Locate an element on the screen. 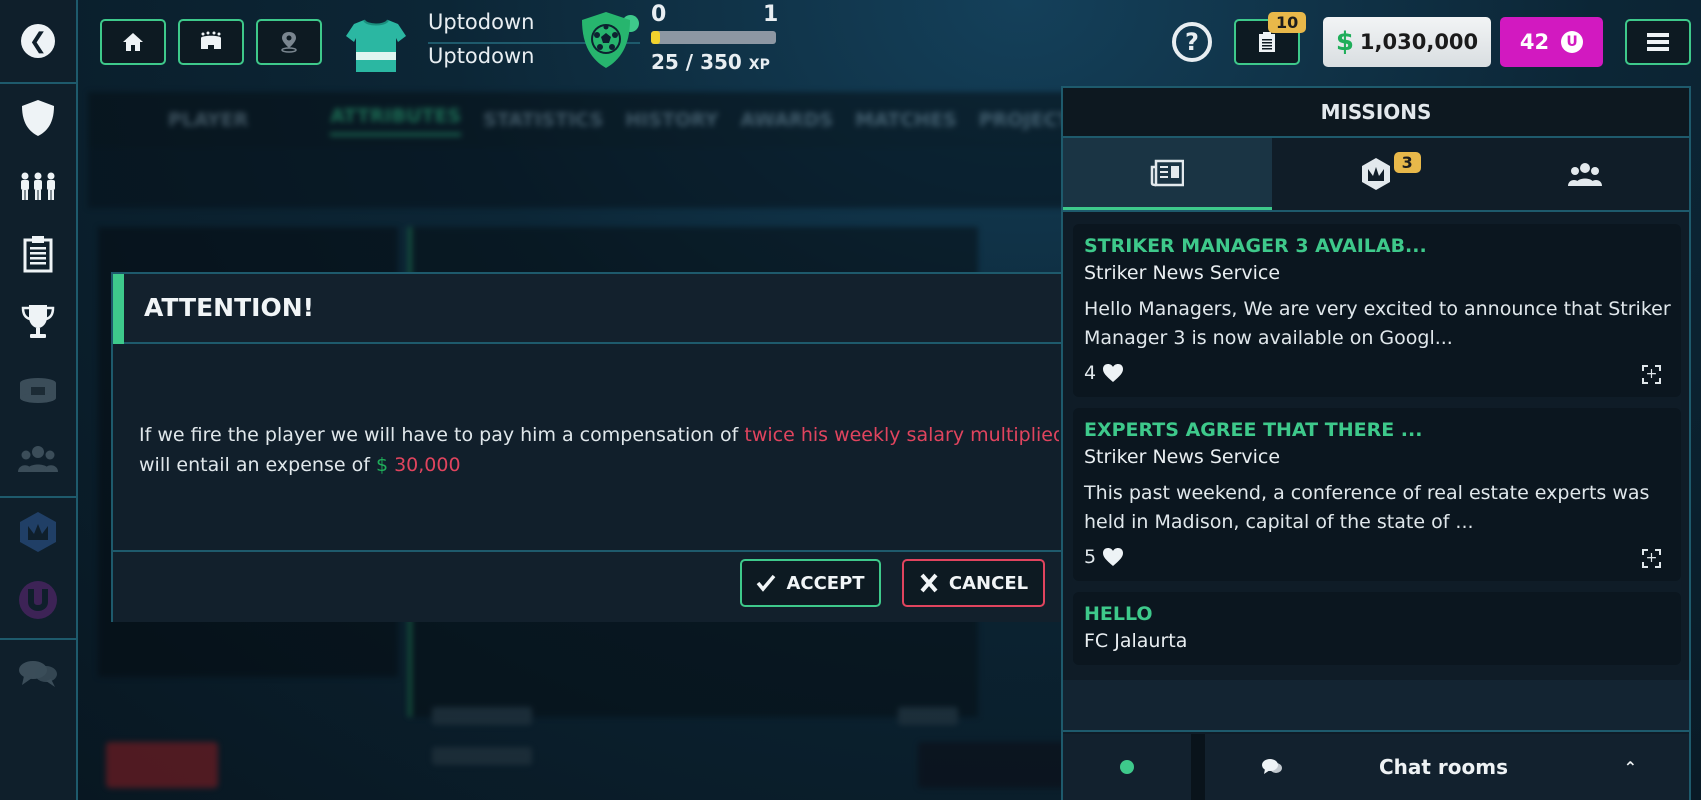 The height and width of the screenshot is (800, 1701). clause-row is located at coordinates (482, 756).